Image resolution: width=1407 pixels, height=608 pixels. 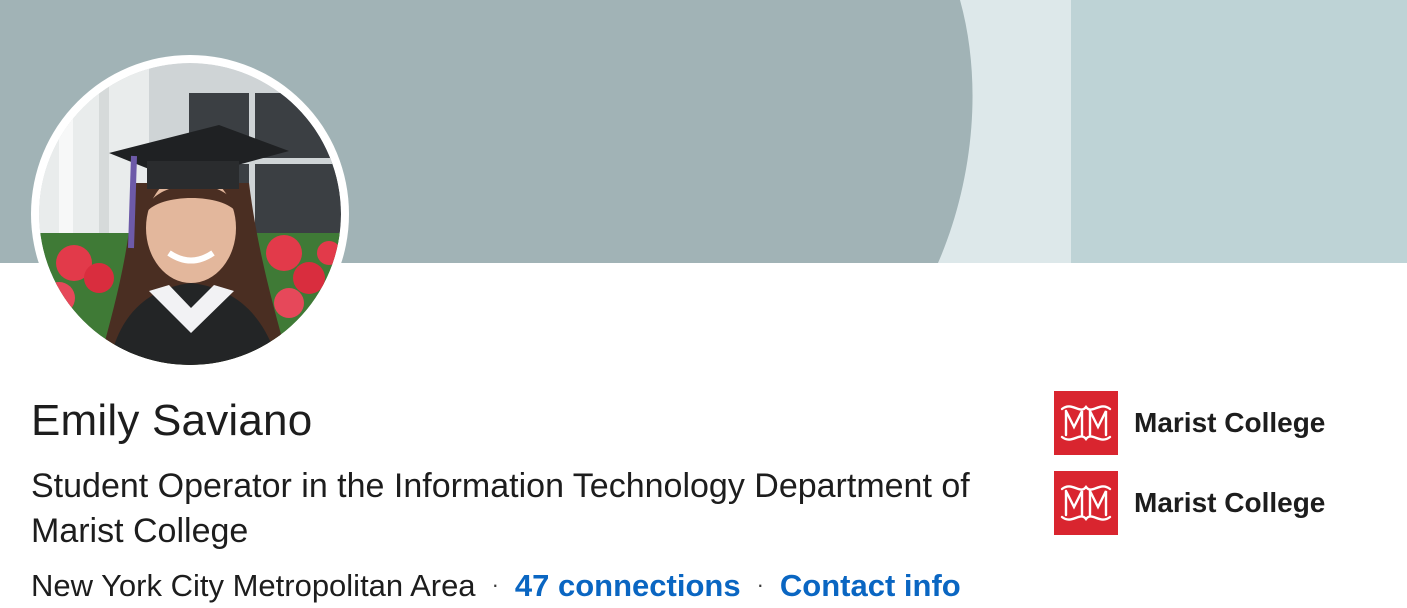 I want to click on profile-photo, so click(x=190, y=214).